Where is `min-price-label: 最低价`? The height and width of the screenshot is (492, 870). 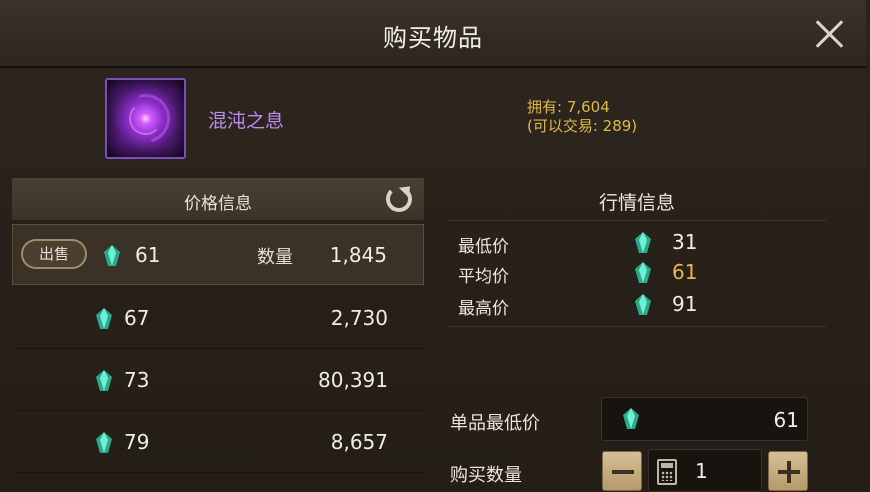
min-price-label: 最低价 is located at coordinates (483, 247).